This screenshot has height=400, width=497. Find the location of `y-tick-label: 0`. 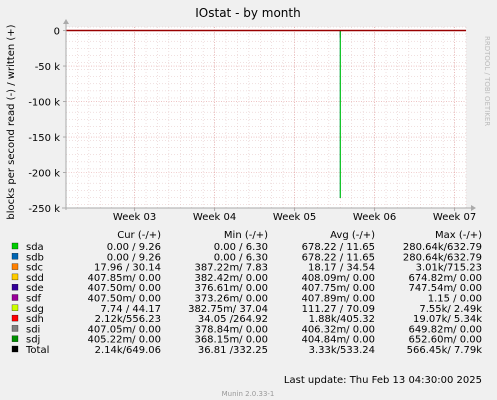

y-tick-label: 0 is located at coordinates (57, 32).